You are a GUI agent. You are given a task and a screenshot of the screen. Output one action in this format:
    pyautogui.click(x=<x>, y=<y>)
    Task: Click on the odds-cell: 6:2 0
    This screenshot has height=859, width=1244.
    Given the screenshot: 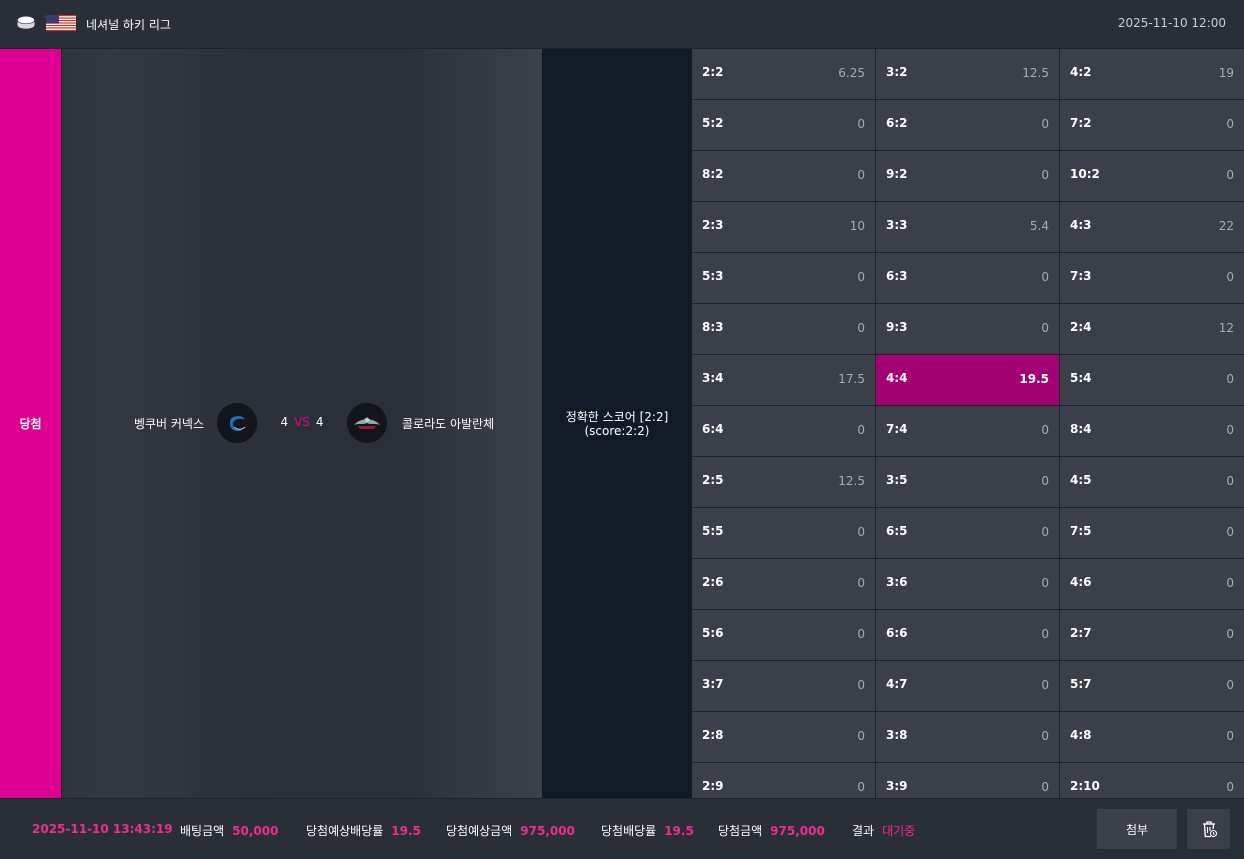 What is the action you would take?
    pyautogui.click(x=967, y=125)
    